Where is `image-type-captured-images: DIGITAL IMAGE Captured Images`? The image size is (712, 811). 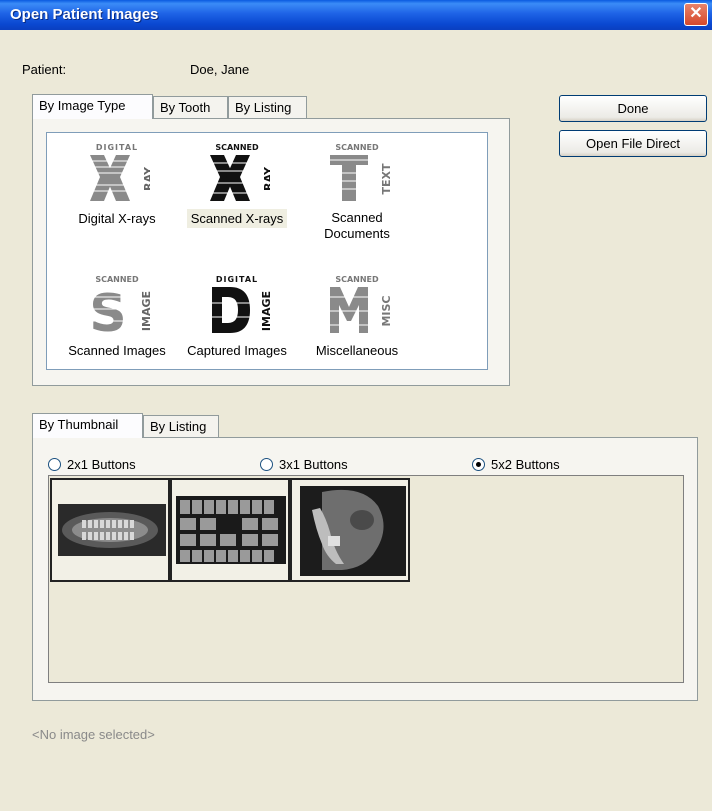
image-type-captured-images: DIGITAL IMAGE Captured Images is located at coordinates (237, 316).